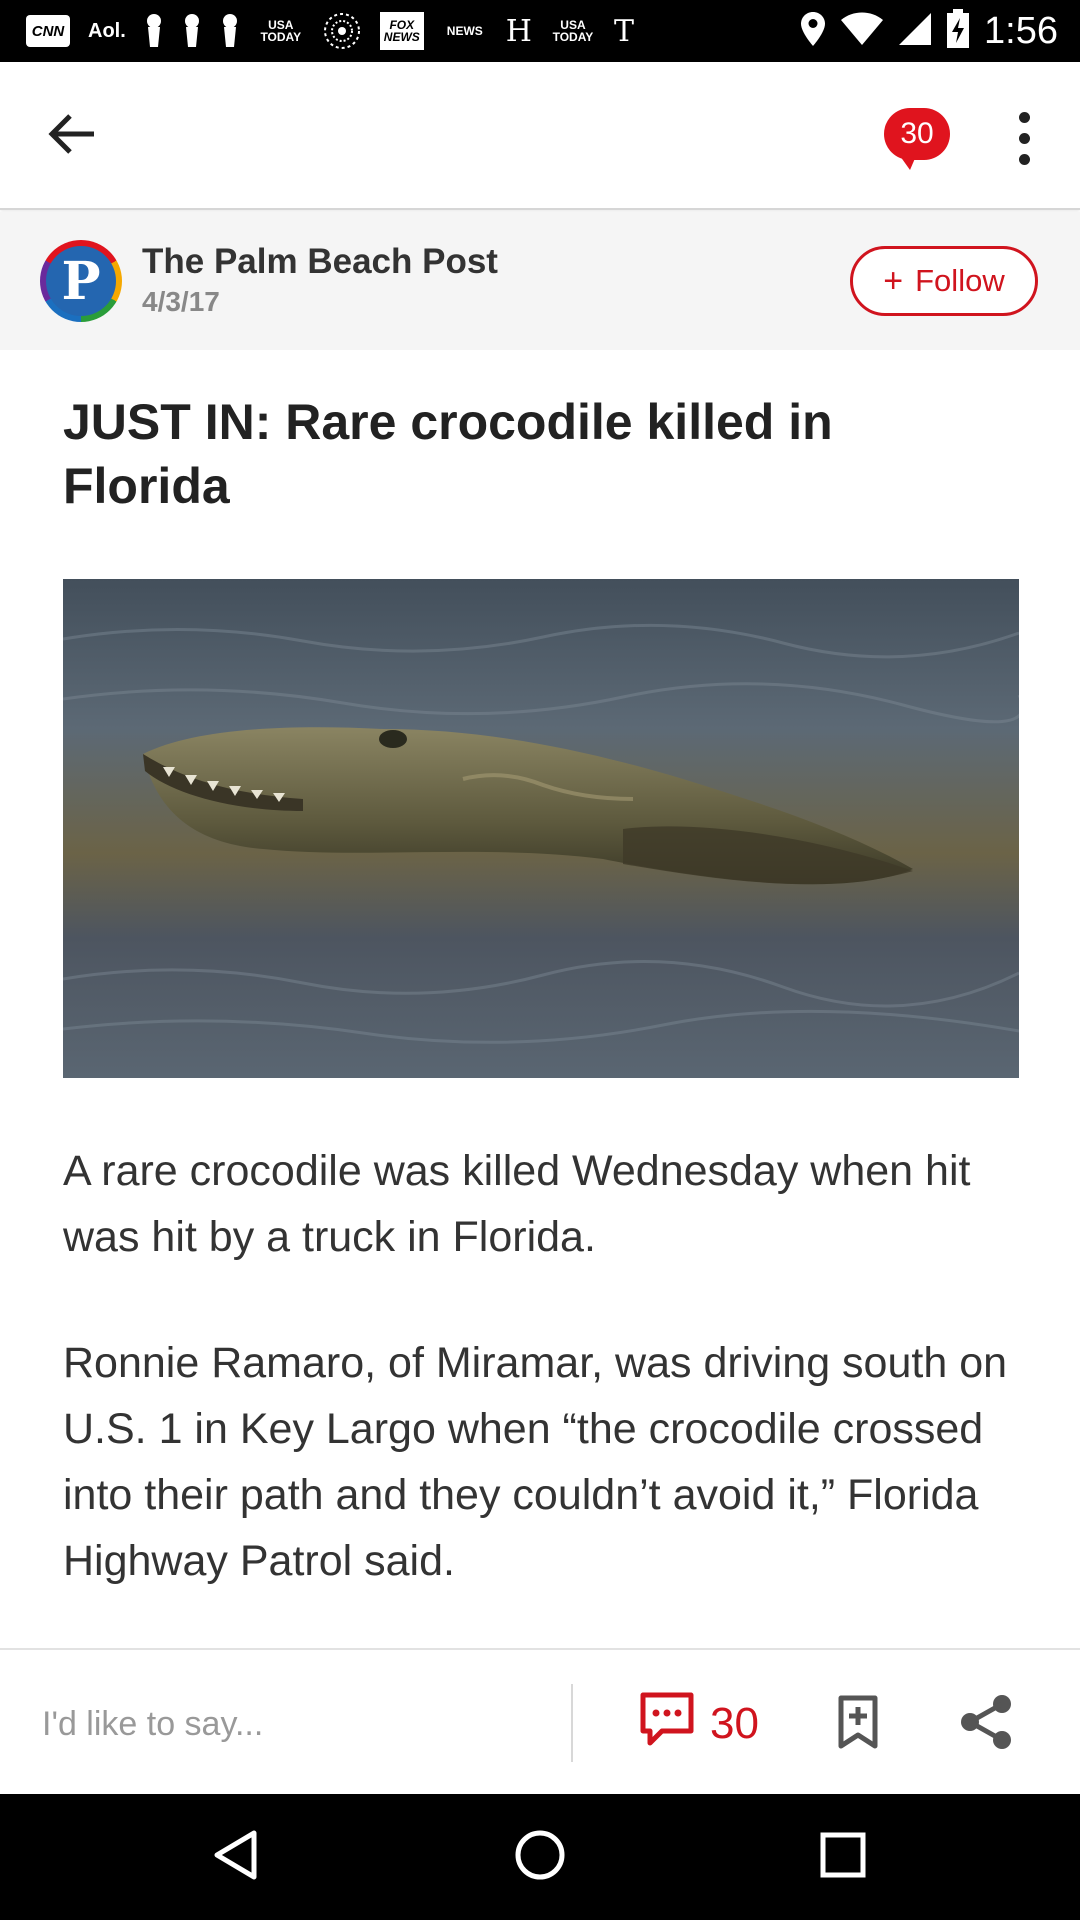 This screenshot has width=1080, height=1920. Describe the element at coordinates (734, 1723) in the screenshot. I see `comments-count: 30` at that location.